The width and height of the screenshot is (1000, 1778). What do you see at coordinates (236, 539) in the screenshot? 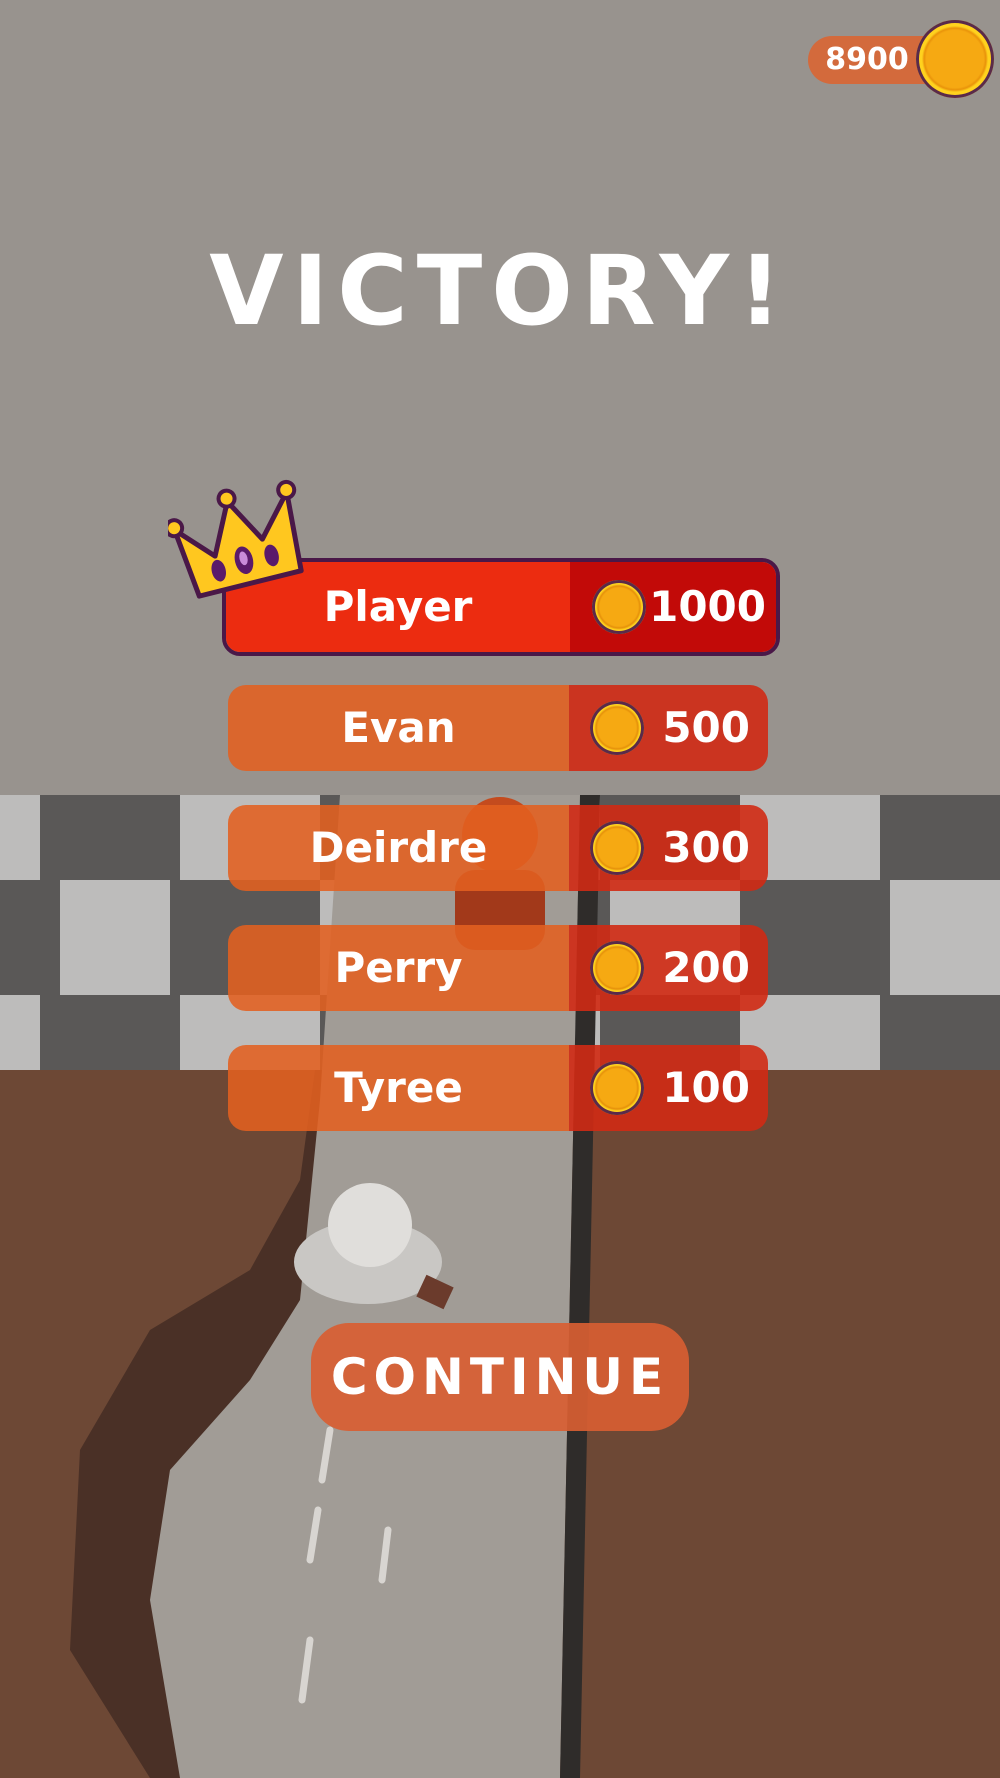
I see `crown-icon` at bounding box center [236, 539].